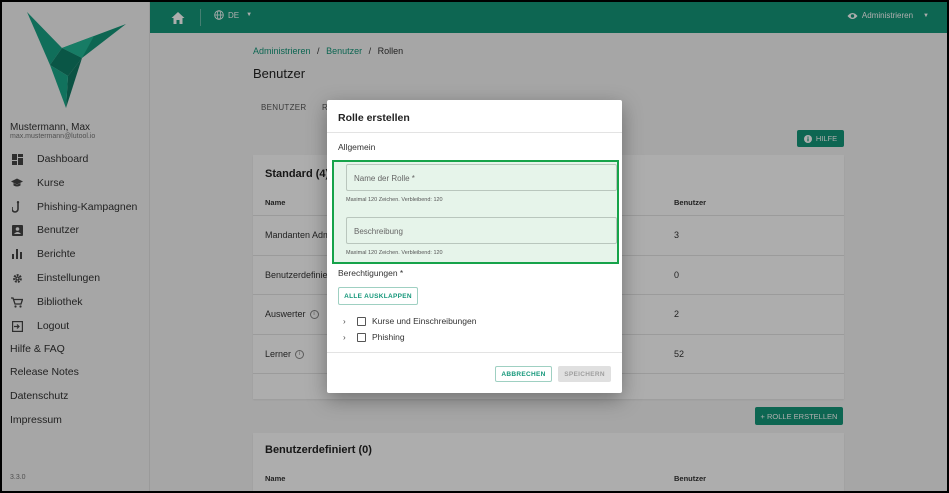  What do you see at coordinates (481, 230) in the screenshot?
I see `description-field: Beschreibung` at bounding box center [481, 230].